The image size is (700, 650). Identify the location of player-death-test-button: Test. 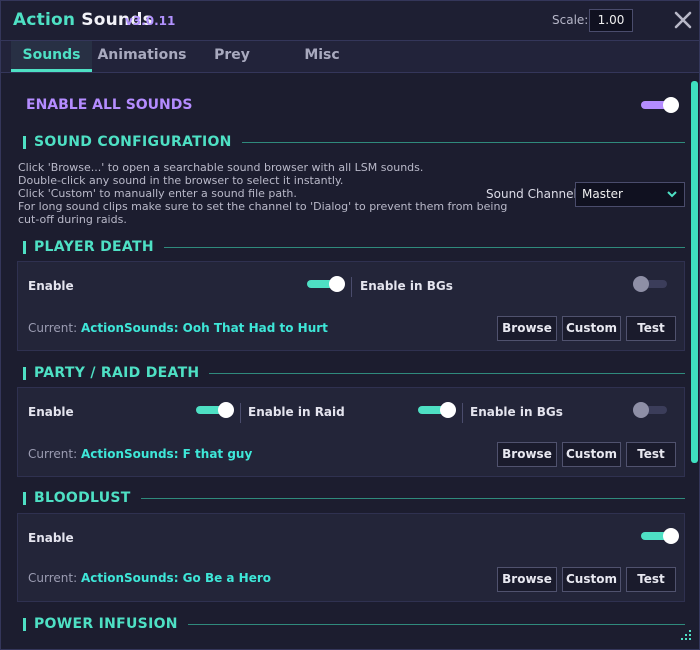
(651, 328).